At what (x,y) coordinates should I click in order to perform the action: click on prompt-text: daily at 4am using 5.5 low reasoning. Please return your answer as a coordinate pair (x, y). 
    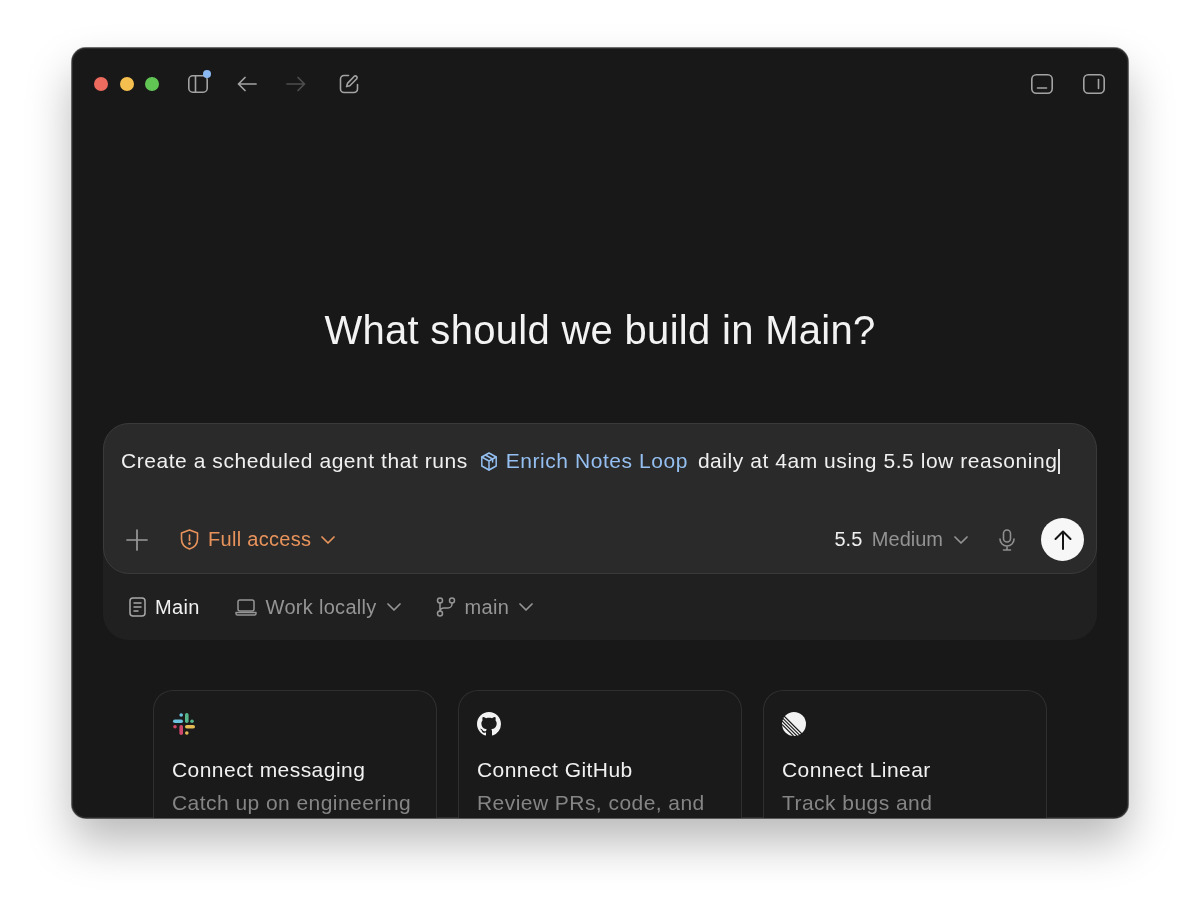
    Looking at the image, I should click on (877, 461).